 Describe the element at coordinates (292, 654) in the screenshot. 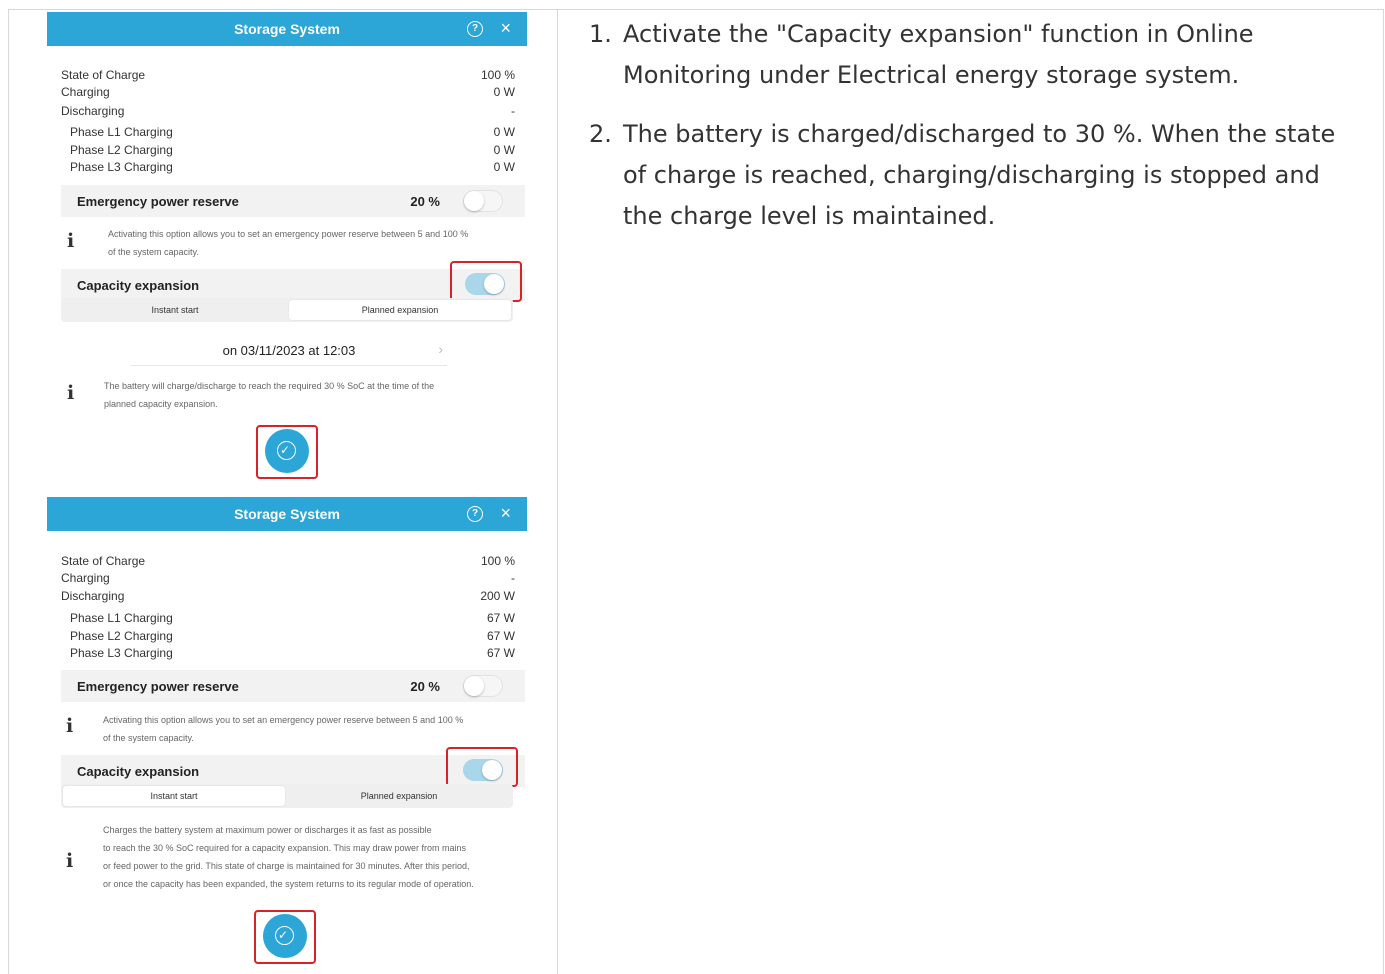

I see `phase-l3-row: Phase L3 Charging 67 W` at that location.